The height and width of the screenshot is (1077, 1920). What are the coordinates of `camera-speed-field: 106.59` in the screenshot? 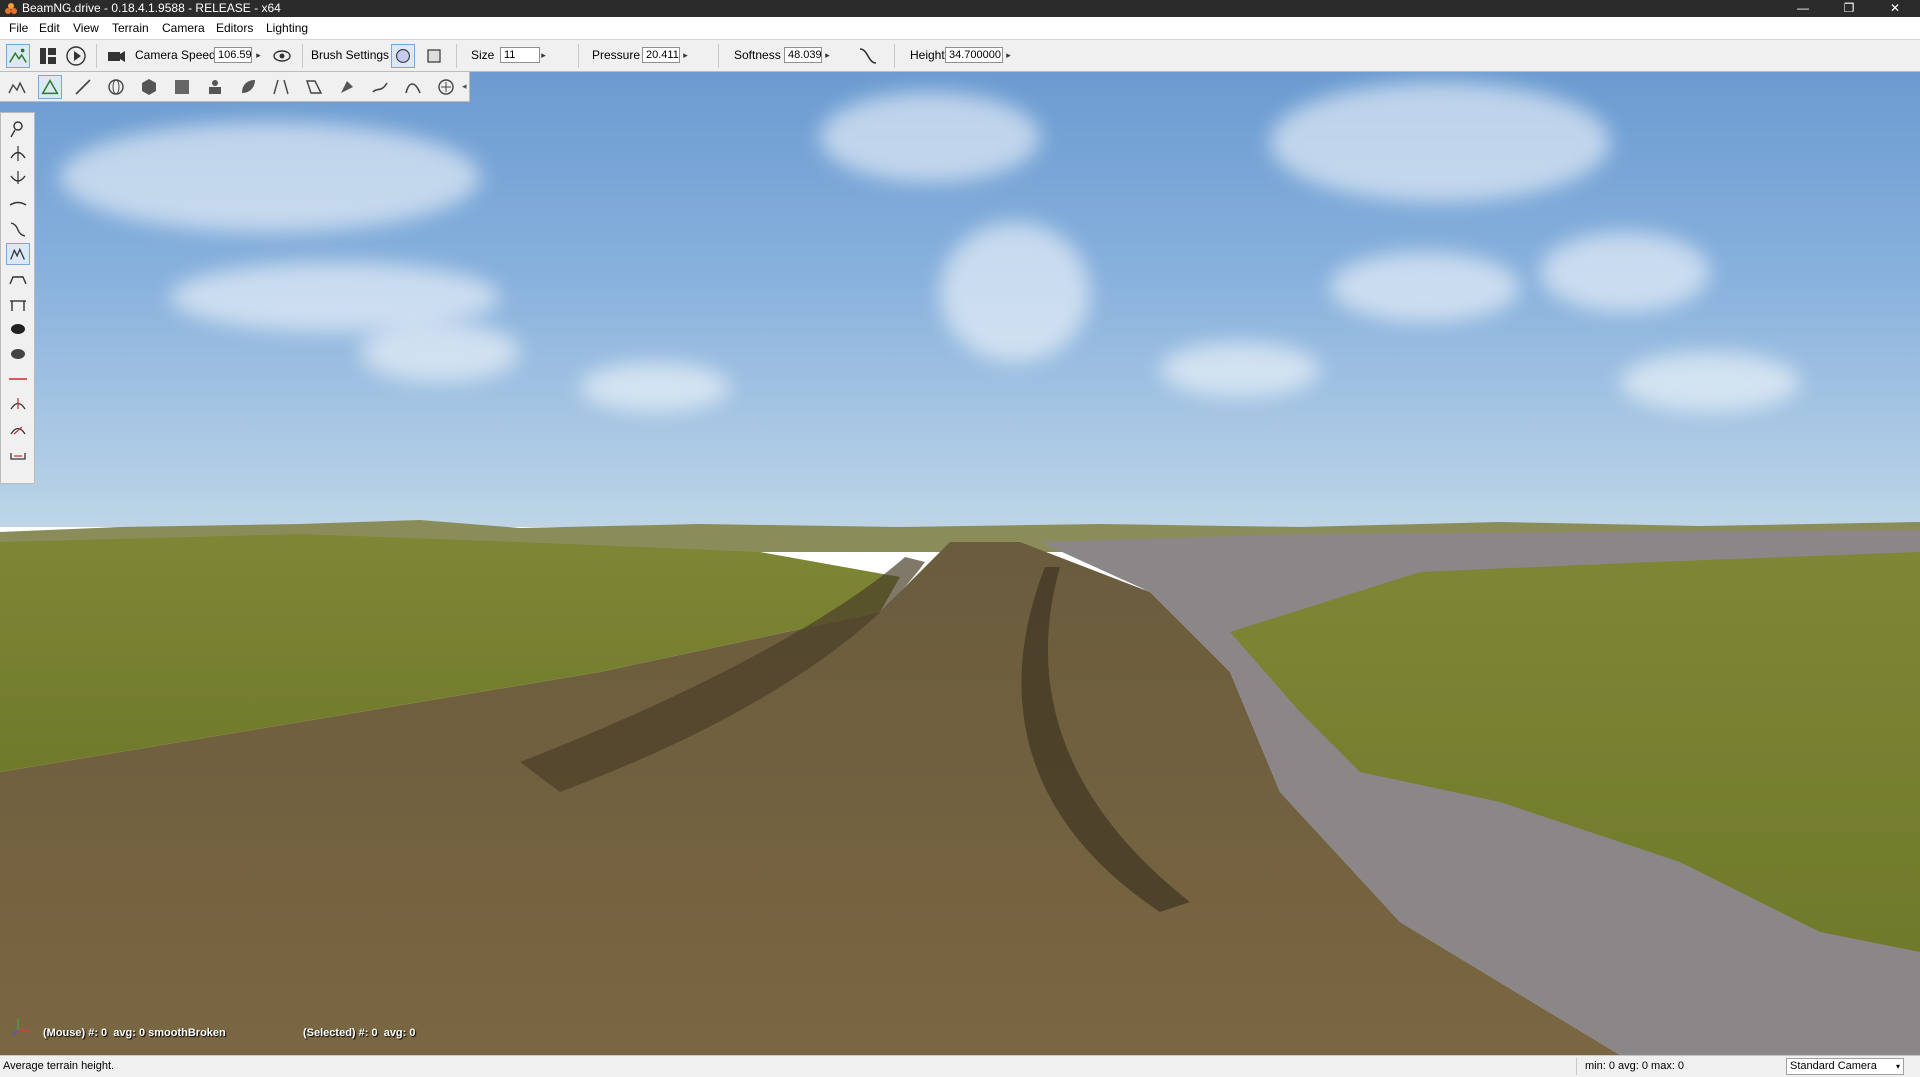 It's located at (233, 55).